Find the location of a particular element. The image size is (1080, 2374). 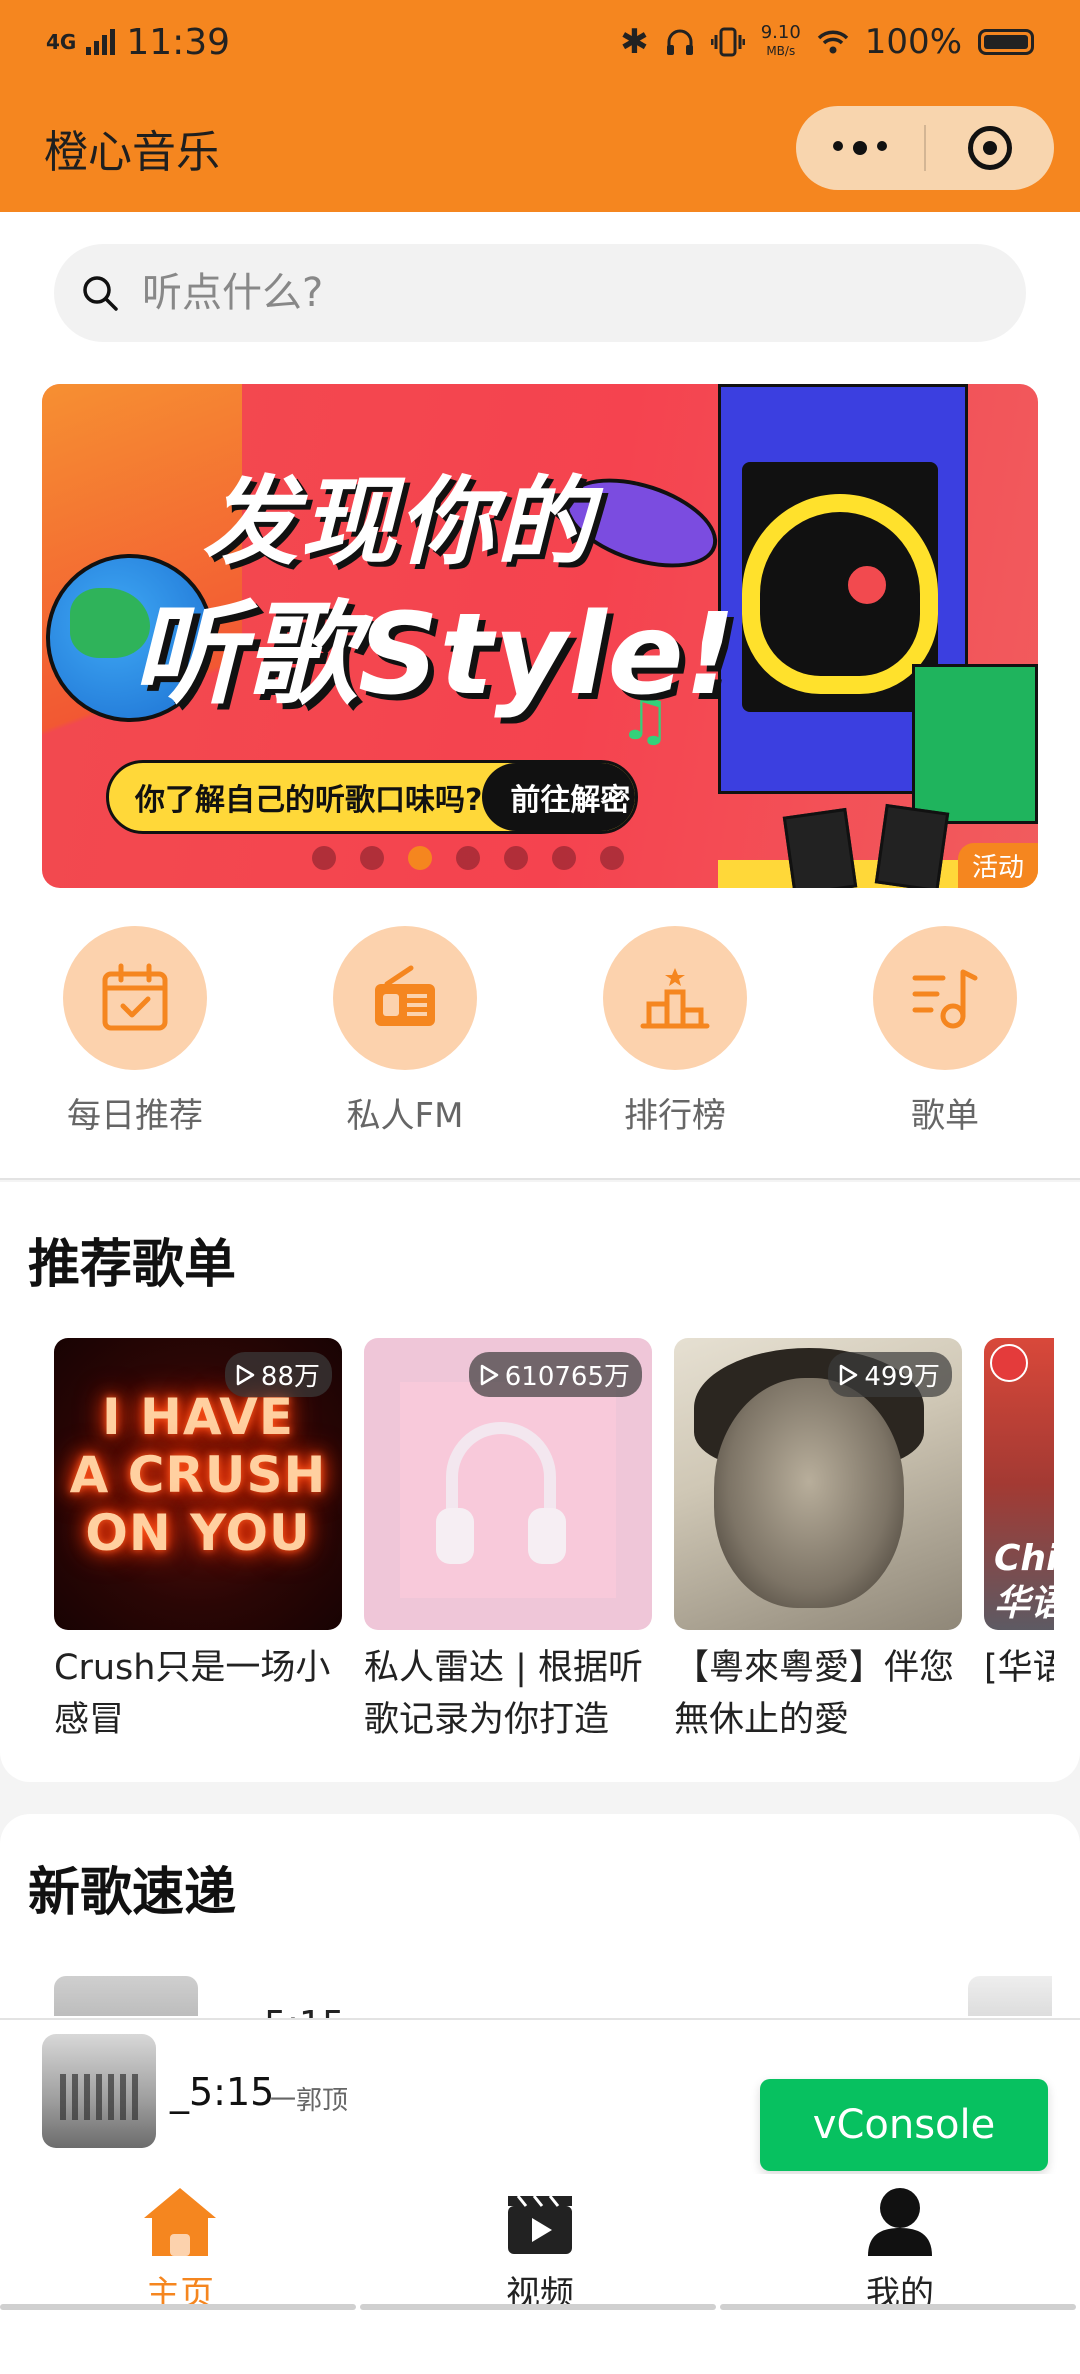

radio-icon is located at coordinates (405, 995).